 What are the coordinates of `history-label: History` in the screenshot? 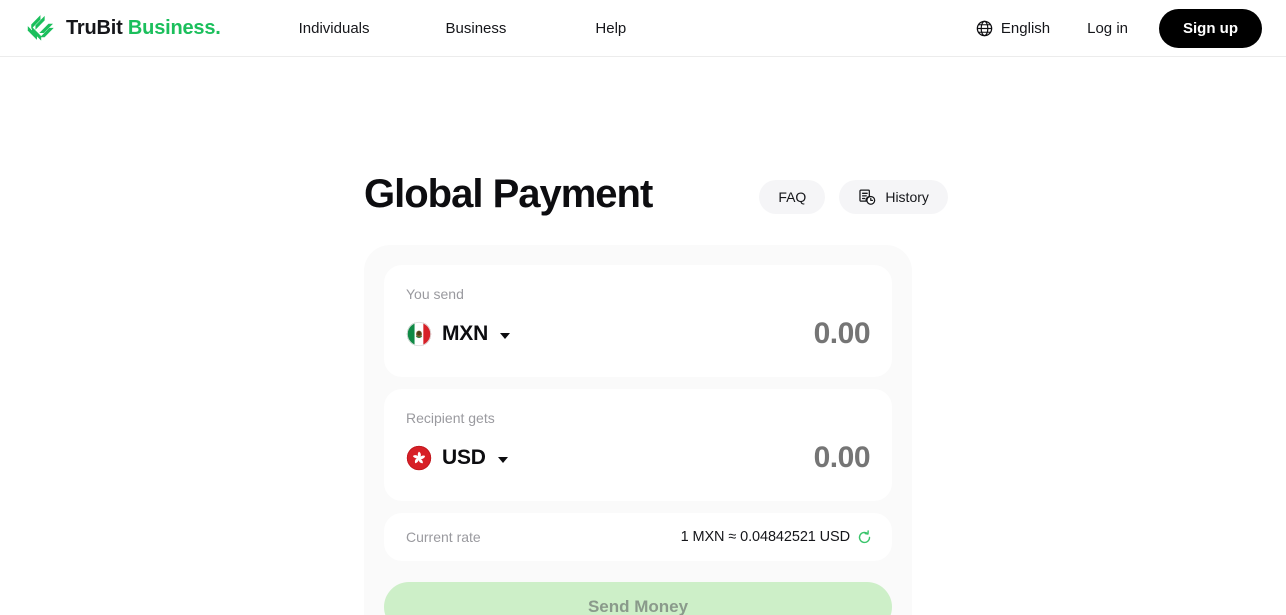 It's located at (907, 197).